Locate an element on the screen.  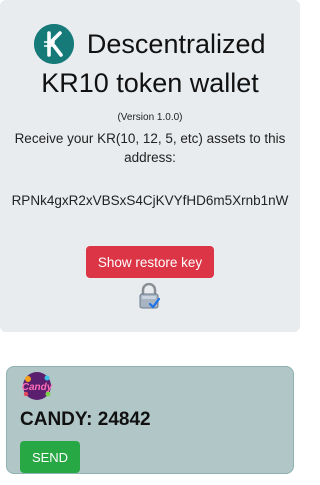
candy-logo-icon: Candy is located at coordinates (37, 386).